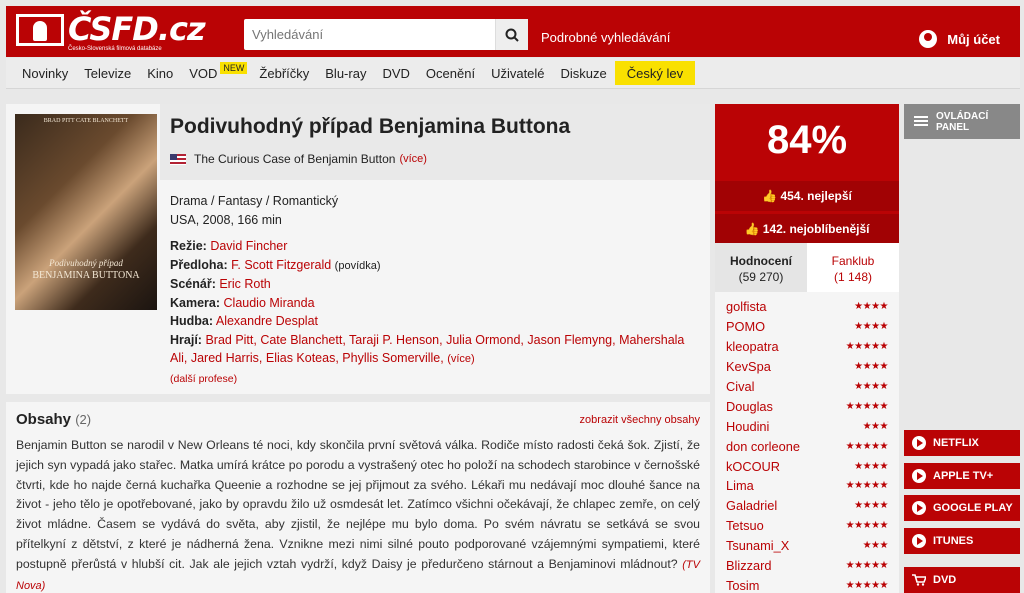  What do you see at coordinates (435, 303) in the screenshot?
I see `camera-row: Kamera: Claudio Miranda` at bounding box center [435, 303].